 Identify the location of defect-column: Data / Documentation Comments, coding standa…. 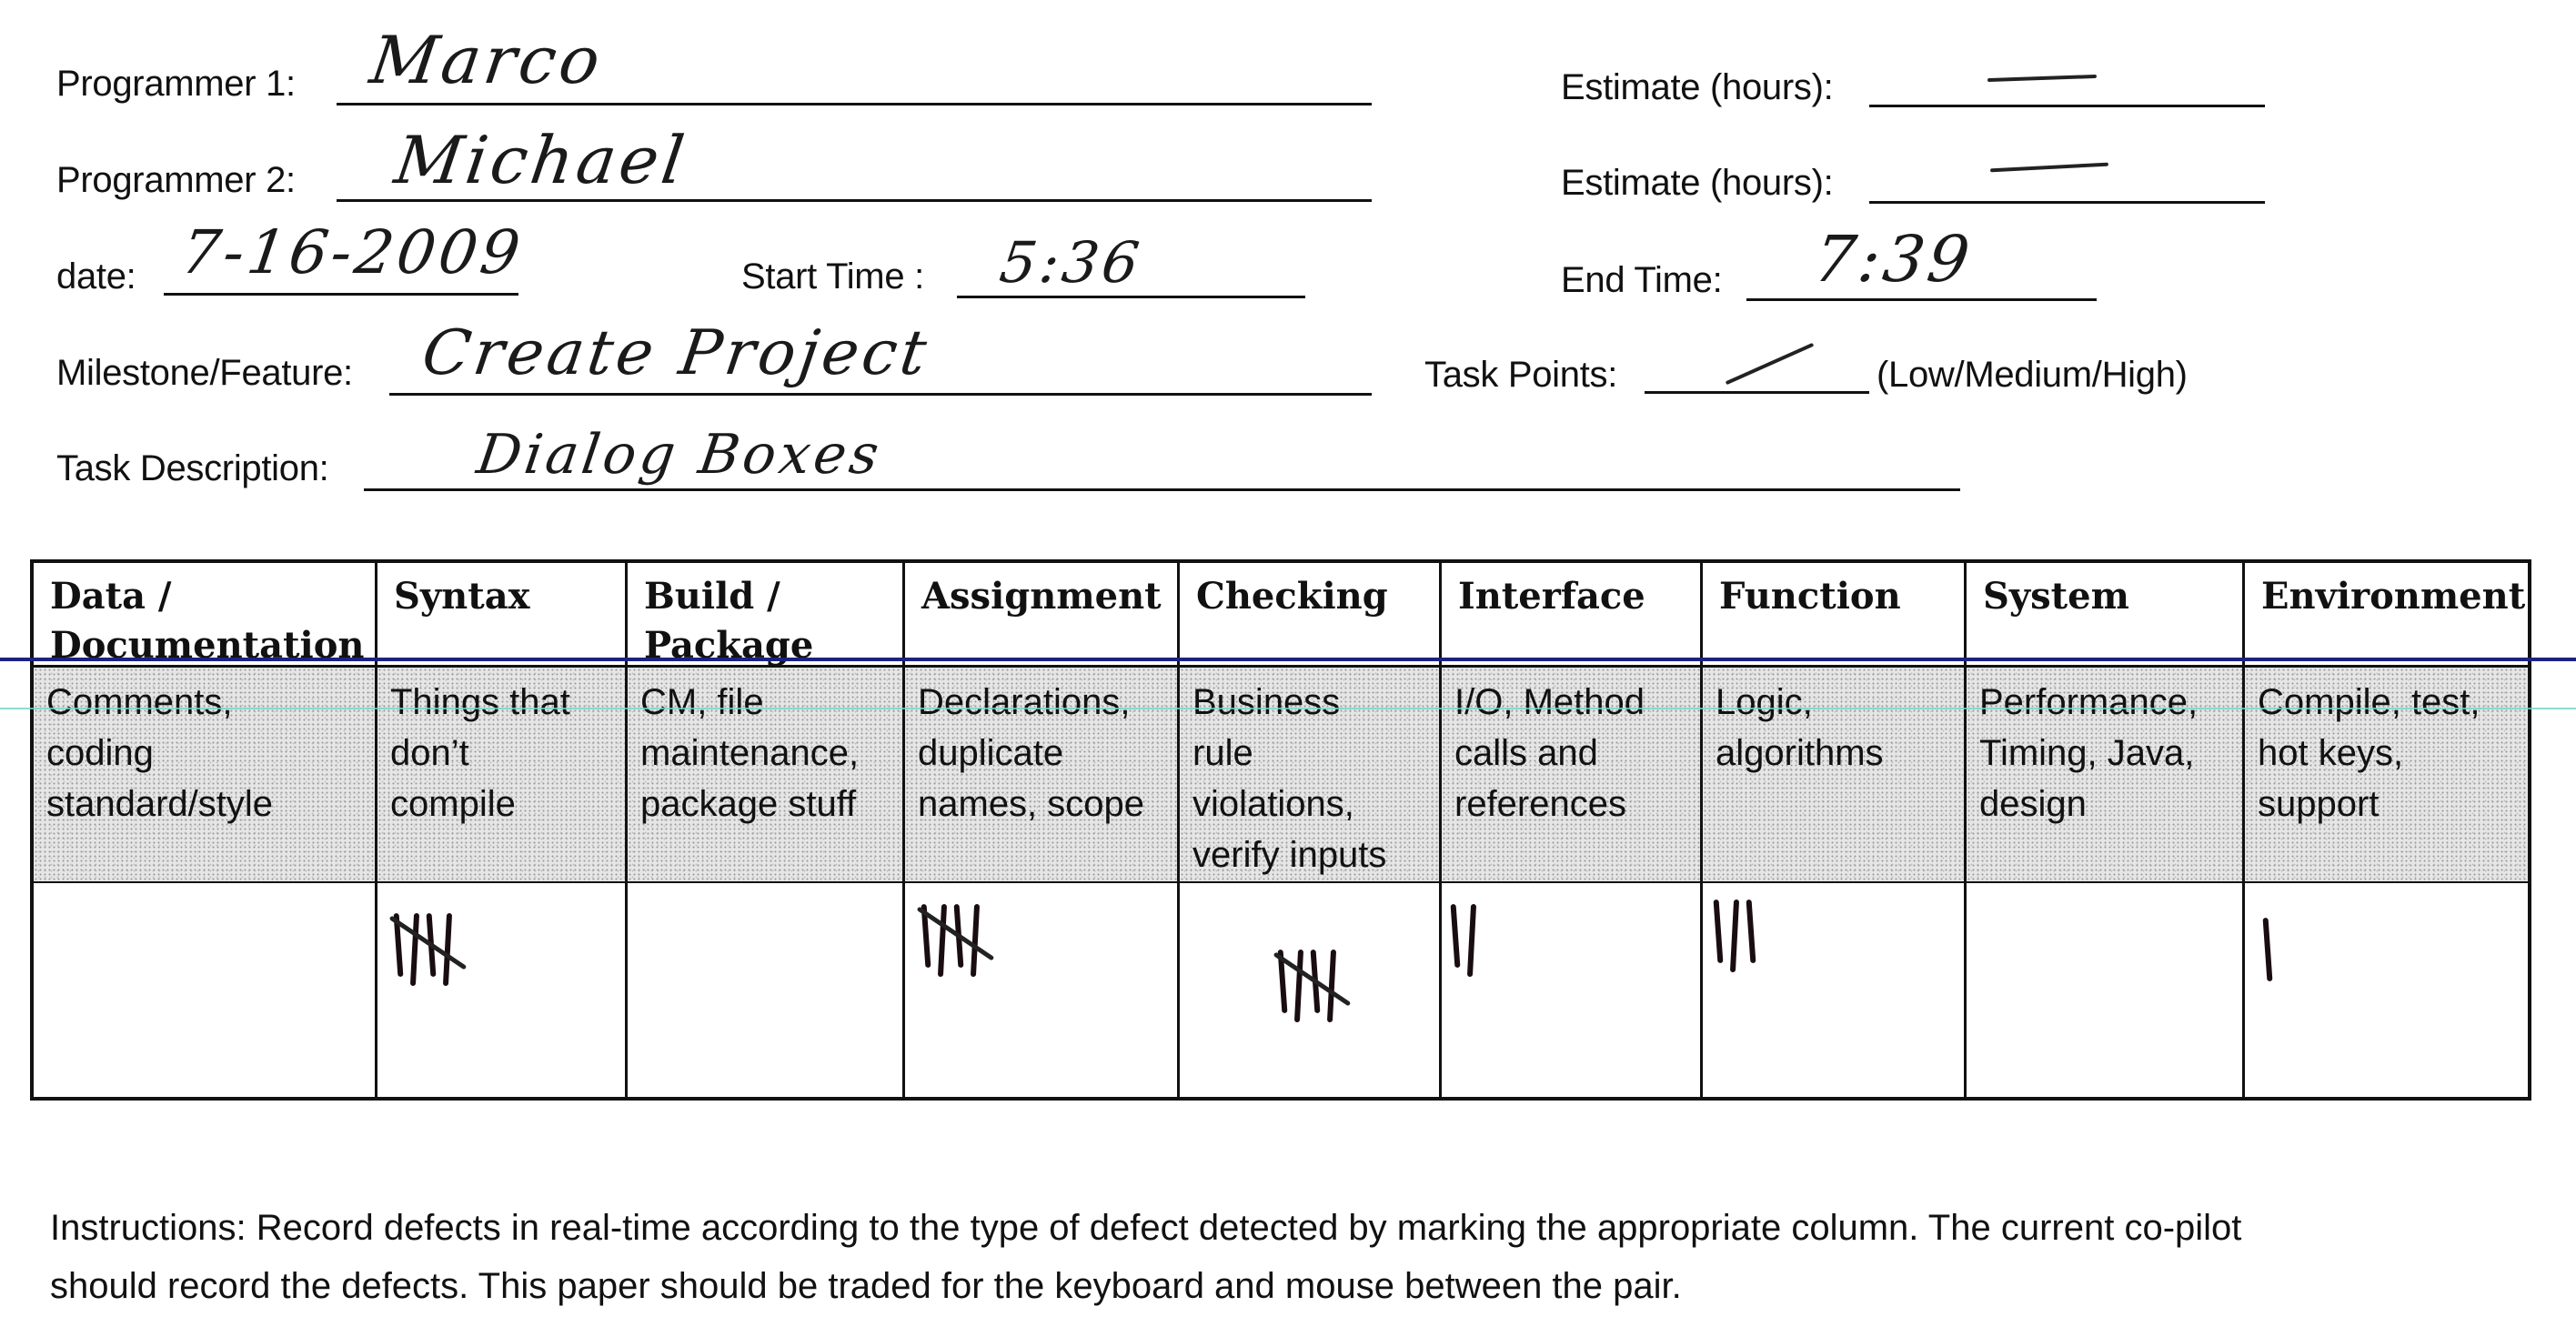
(204, 830).